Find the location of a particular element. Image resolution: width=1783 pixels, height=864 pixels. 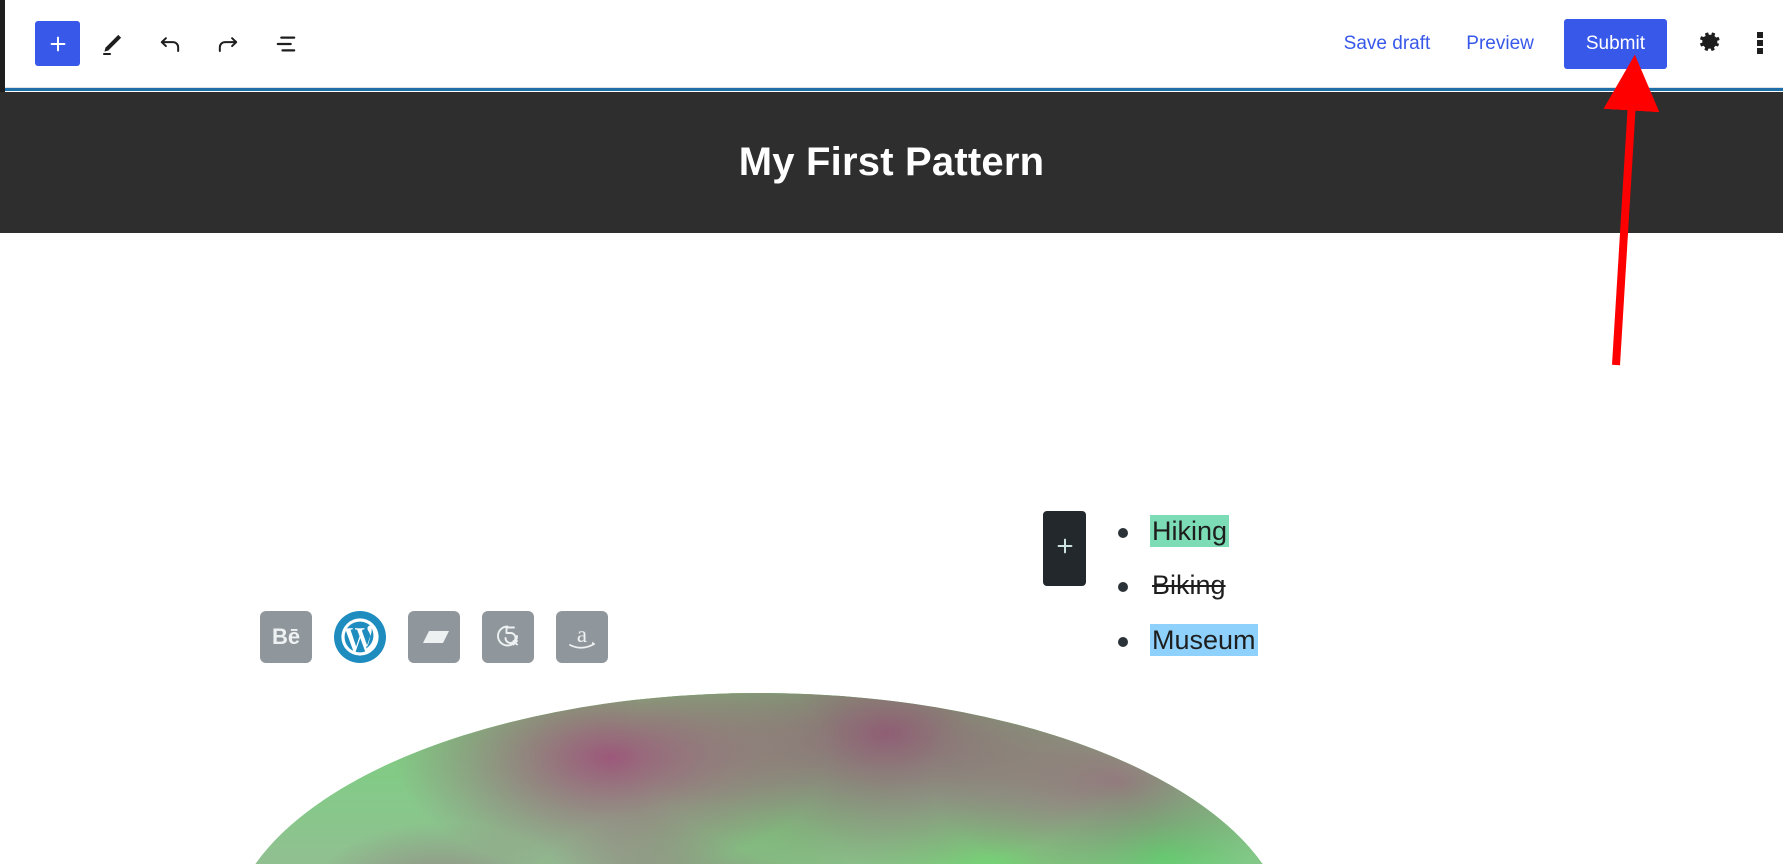

save-draft-button: Save draft is located at coordinates (1387, 44).